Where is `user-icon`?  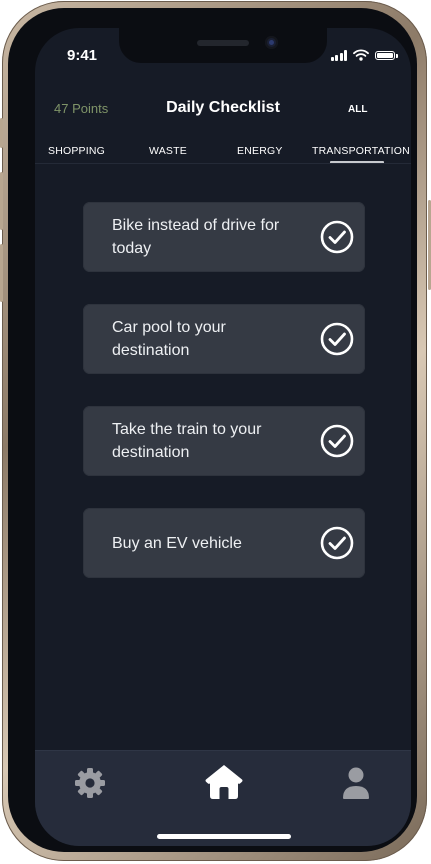
user-icon is located at coordinates (356, 783).